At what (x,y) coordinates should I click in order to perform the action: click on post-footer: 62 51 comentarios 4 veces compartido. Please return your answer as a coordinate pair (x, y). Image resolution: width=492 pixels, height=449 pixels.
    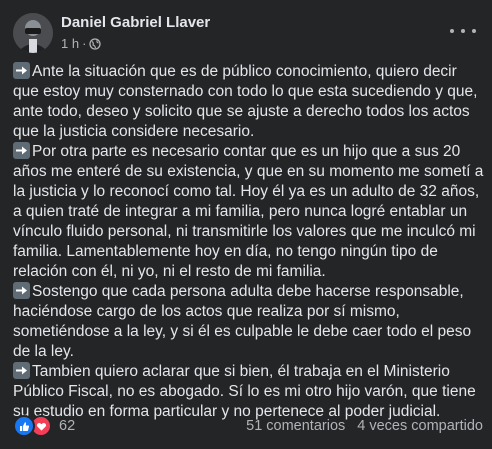
    Looking at the image, I should click on (248, 426).